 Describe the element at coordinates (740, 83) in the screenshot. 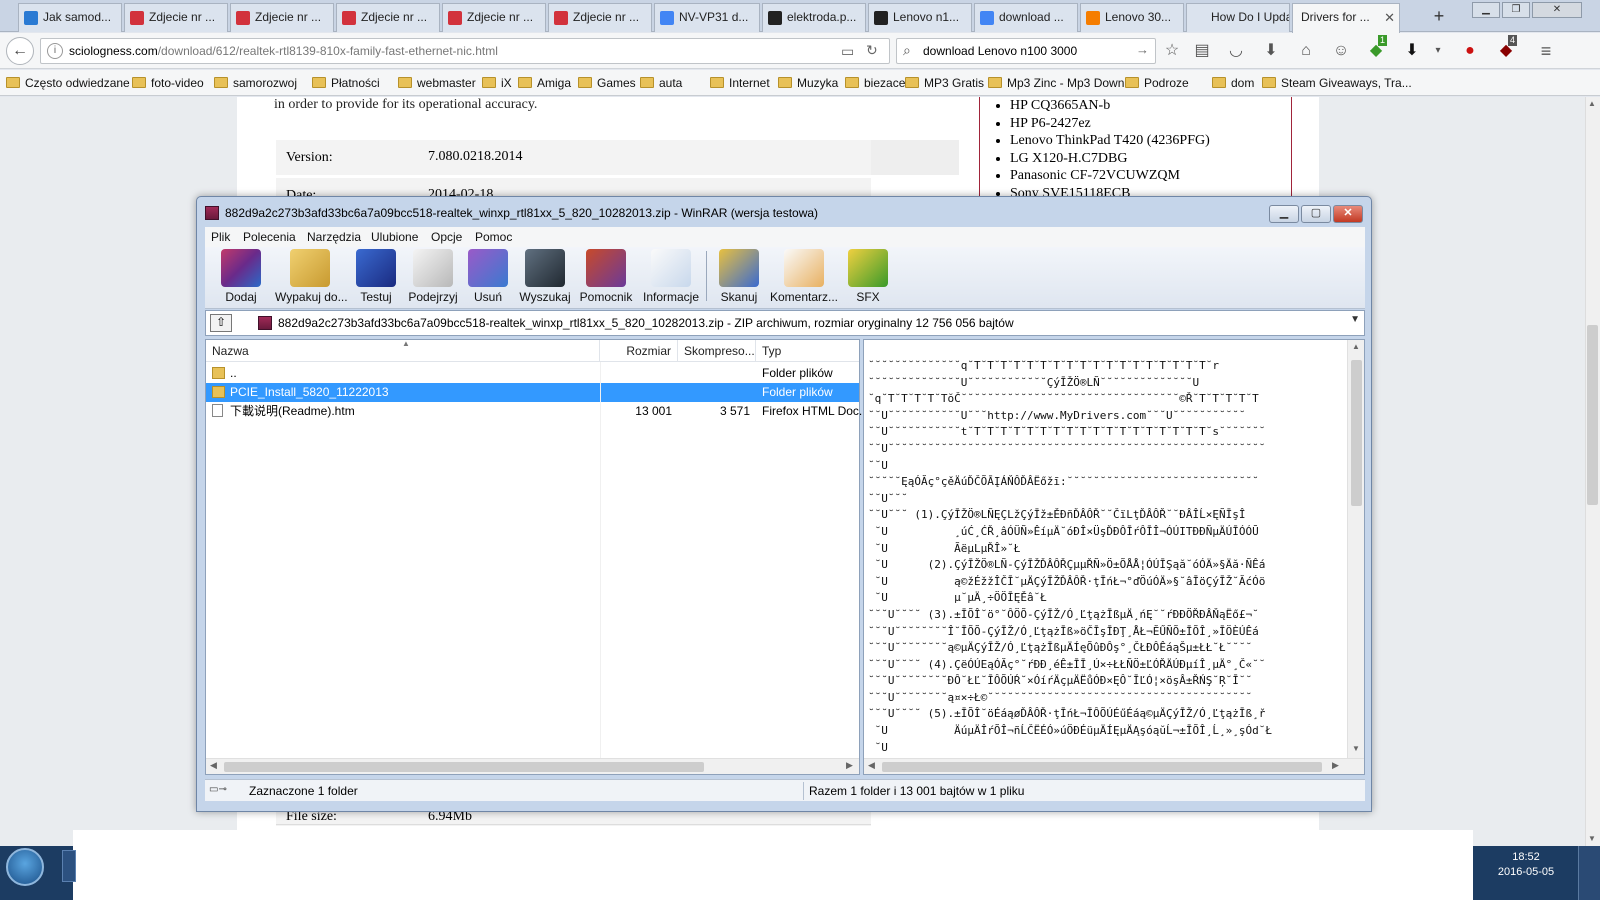

I see `bookmark-item: Internet` at that location.